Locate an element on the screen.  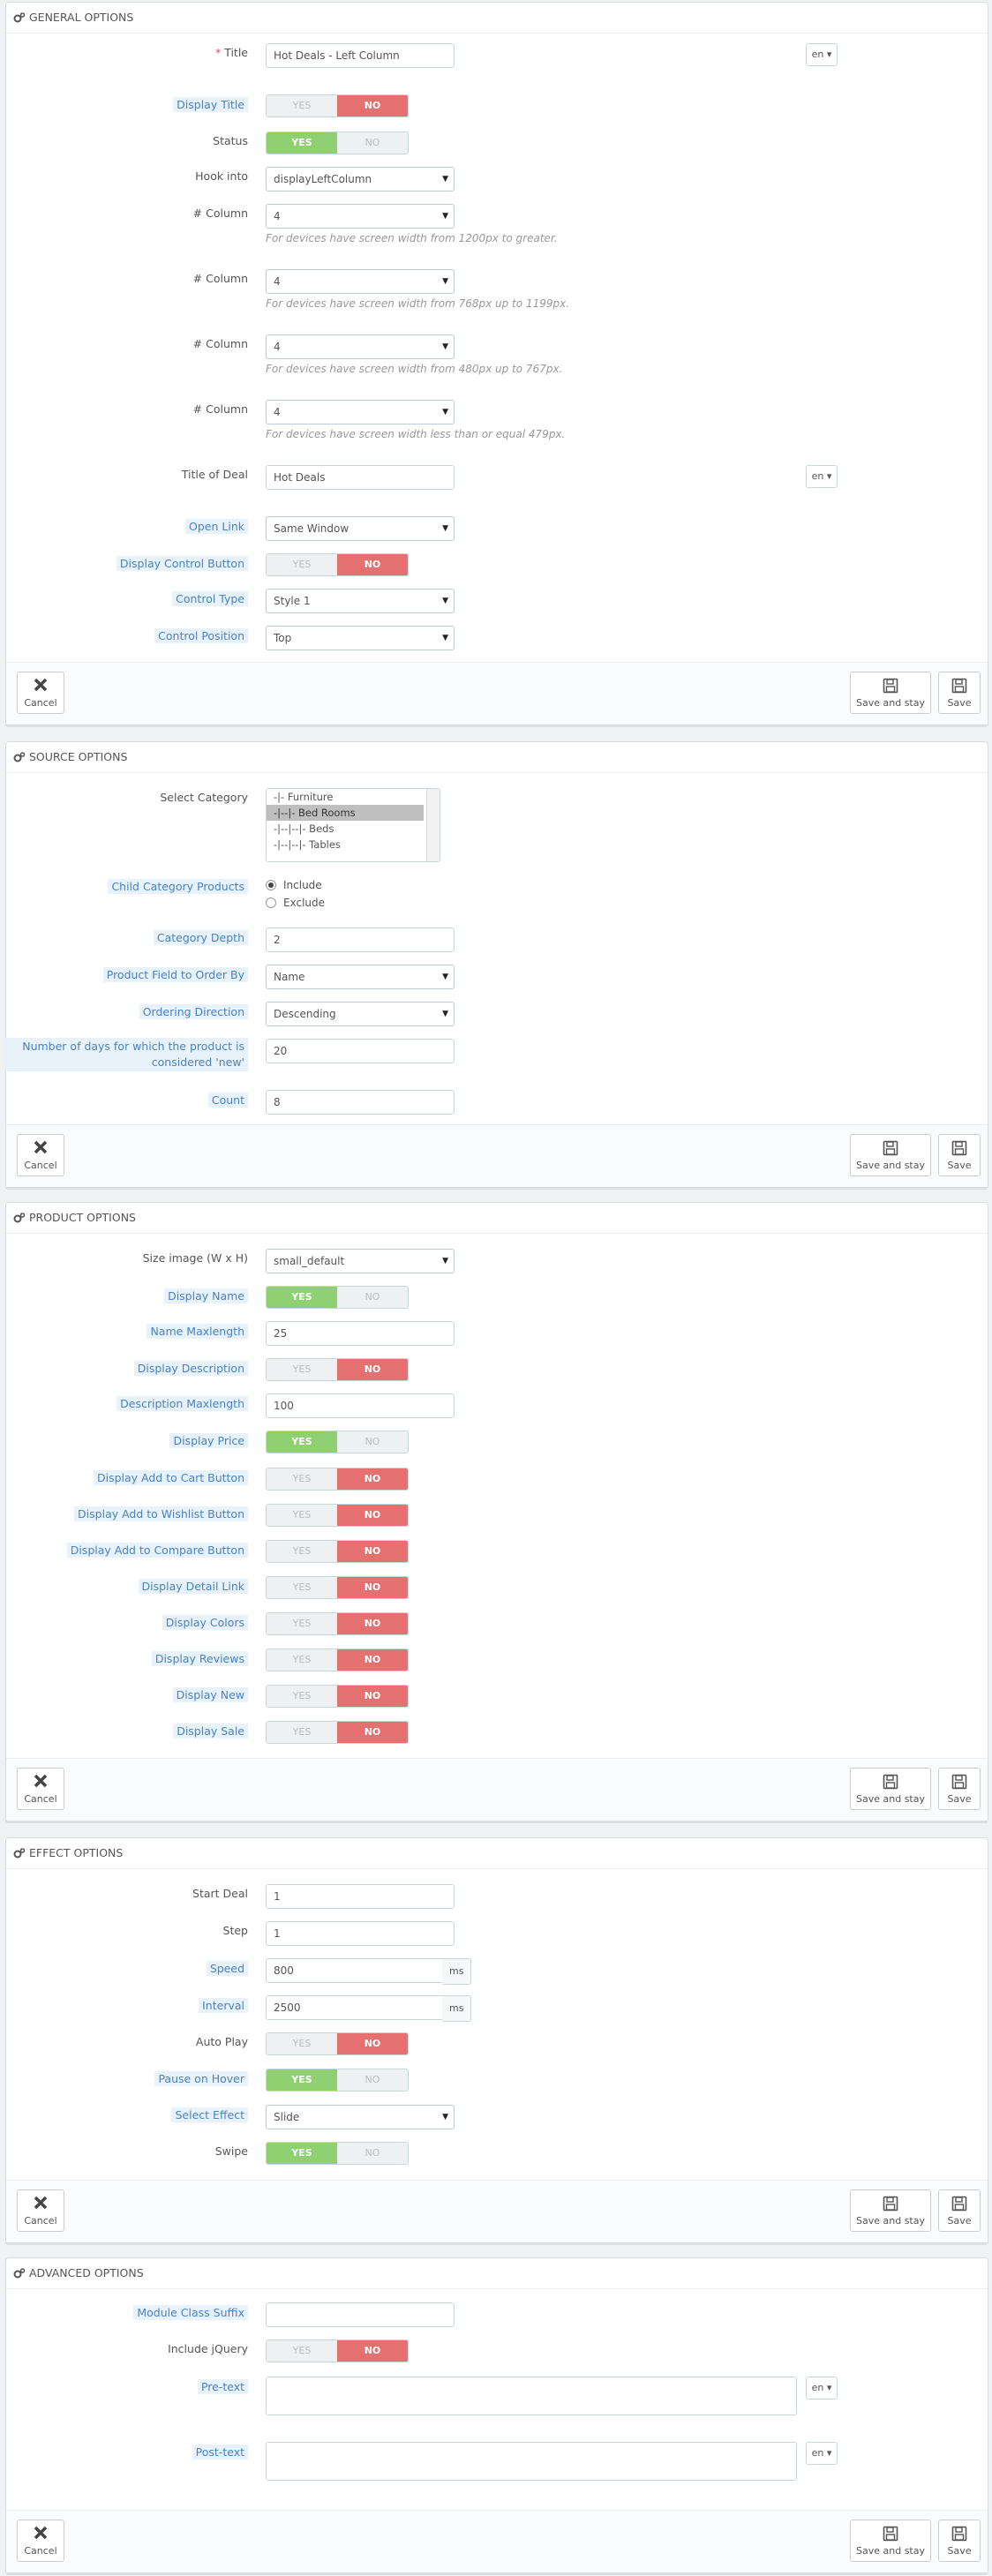
include-radio: Include is located at coordinates (295, 885).